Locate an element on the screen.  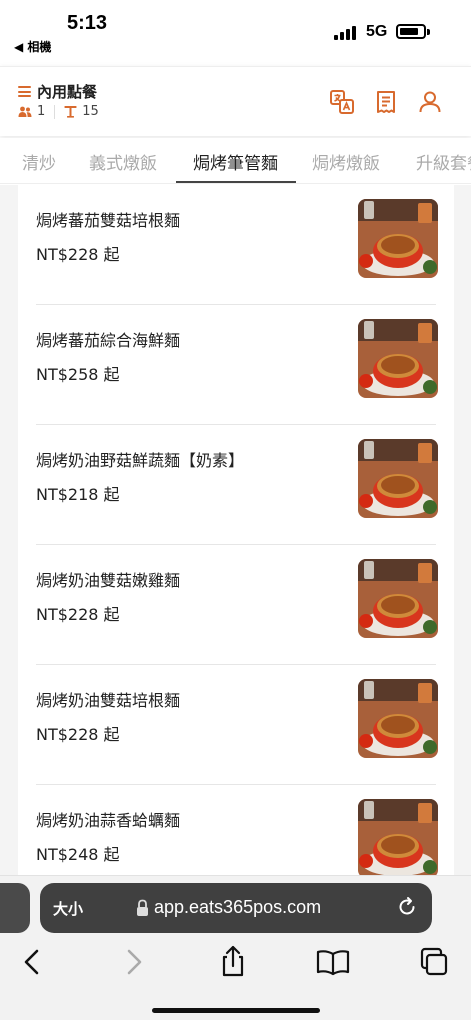
item-price: NT$218 起 is located at coordinates (78, 494).